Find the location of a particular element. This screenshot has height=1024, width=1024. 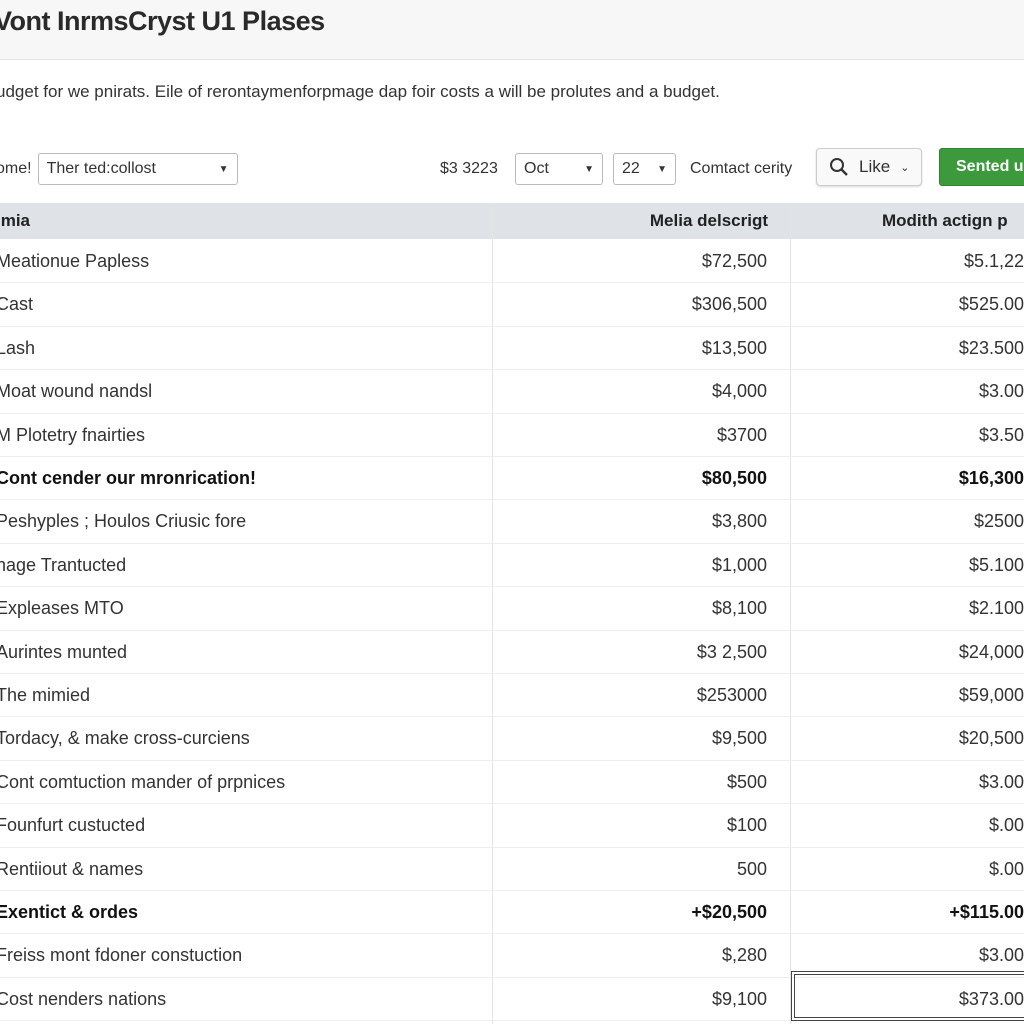

row-value-a: $13,500 is located at coordinates (734, 347).